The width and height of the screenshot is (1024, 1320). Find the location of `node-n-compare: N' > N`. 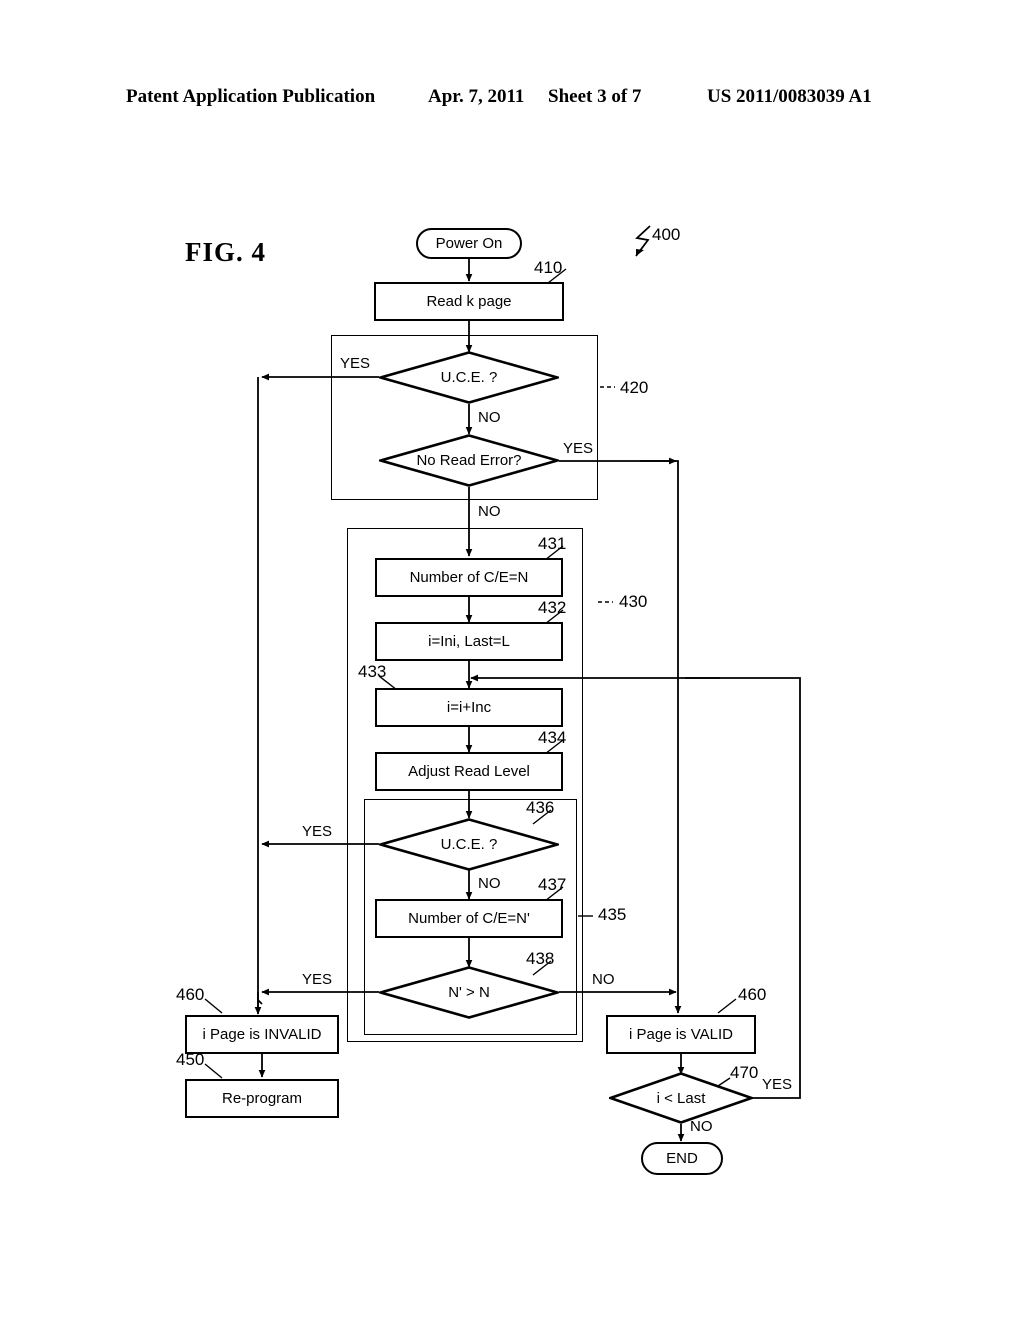

node-n-compare: N' > N is located at coordinates (469, 992).